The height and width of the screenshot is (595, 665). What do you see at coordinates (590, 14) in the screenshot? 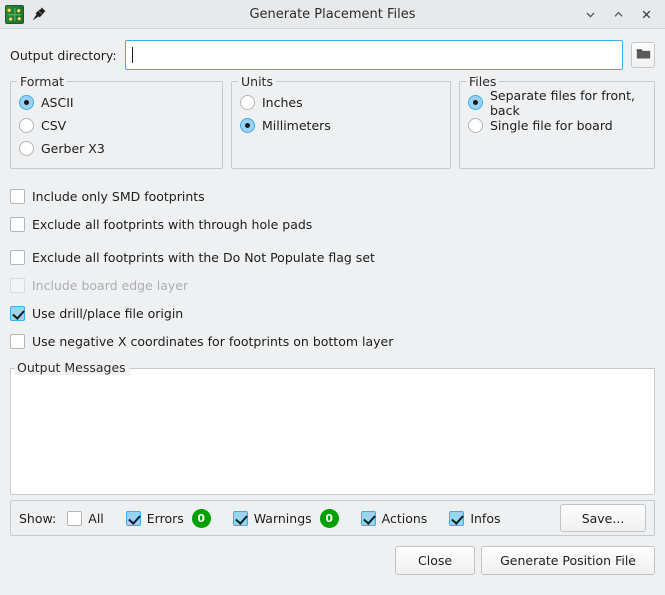
I see `minimize-button` at bounding box center [590, 14].